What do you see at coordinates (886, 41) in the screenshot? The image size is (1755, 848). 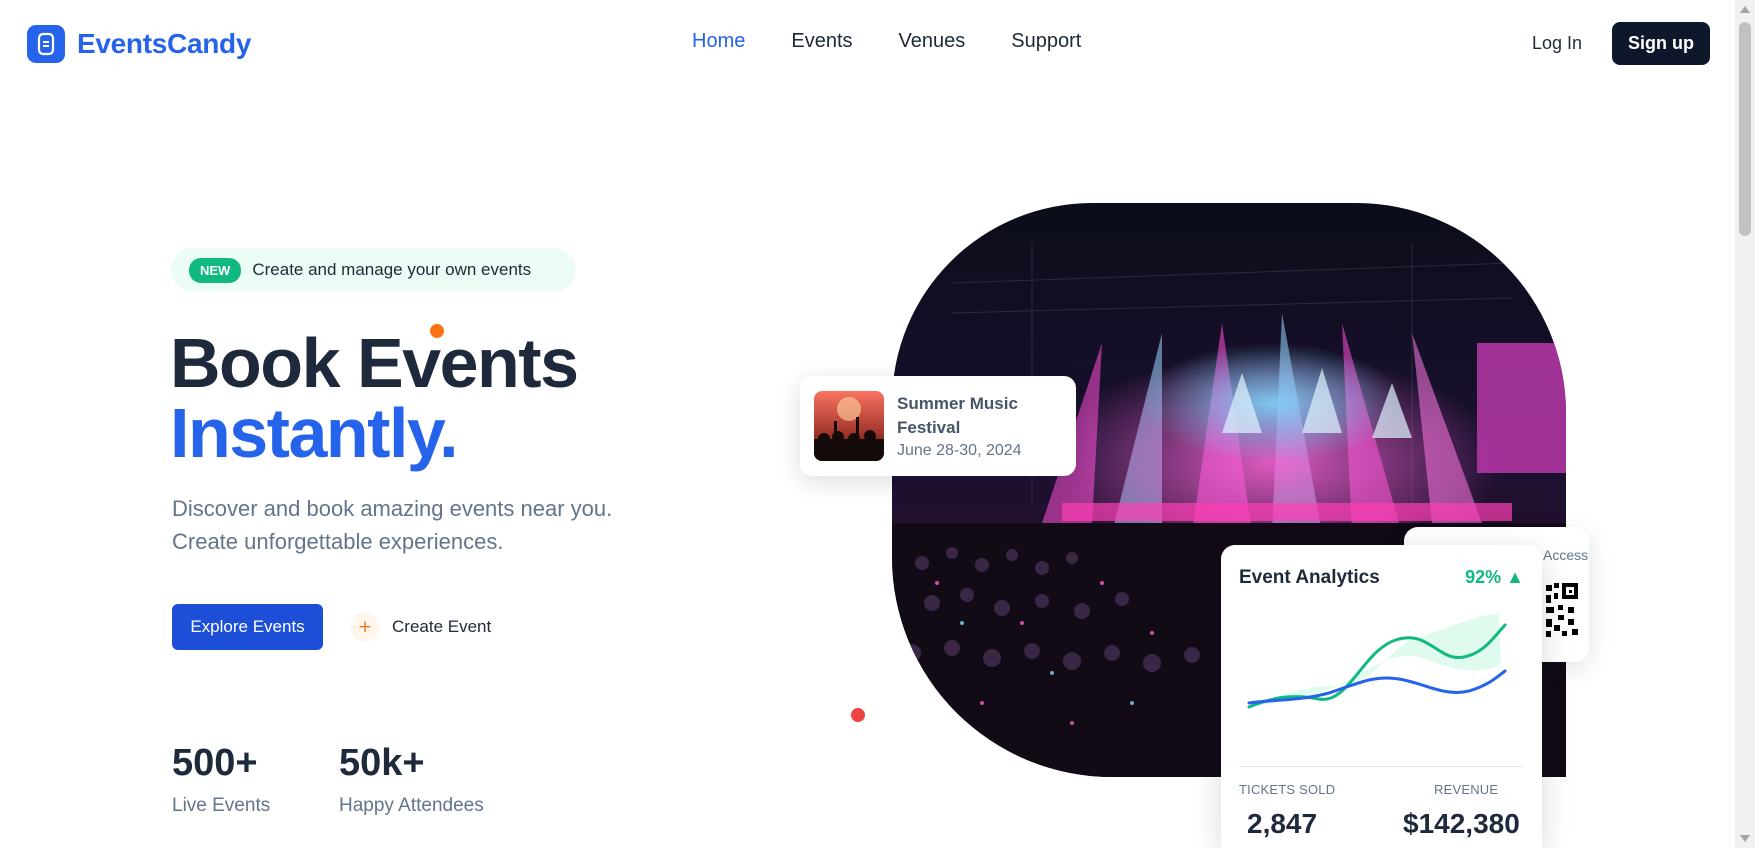 I see `main-menu: Home Events Venues Support` at bounding box center [886, 41].